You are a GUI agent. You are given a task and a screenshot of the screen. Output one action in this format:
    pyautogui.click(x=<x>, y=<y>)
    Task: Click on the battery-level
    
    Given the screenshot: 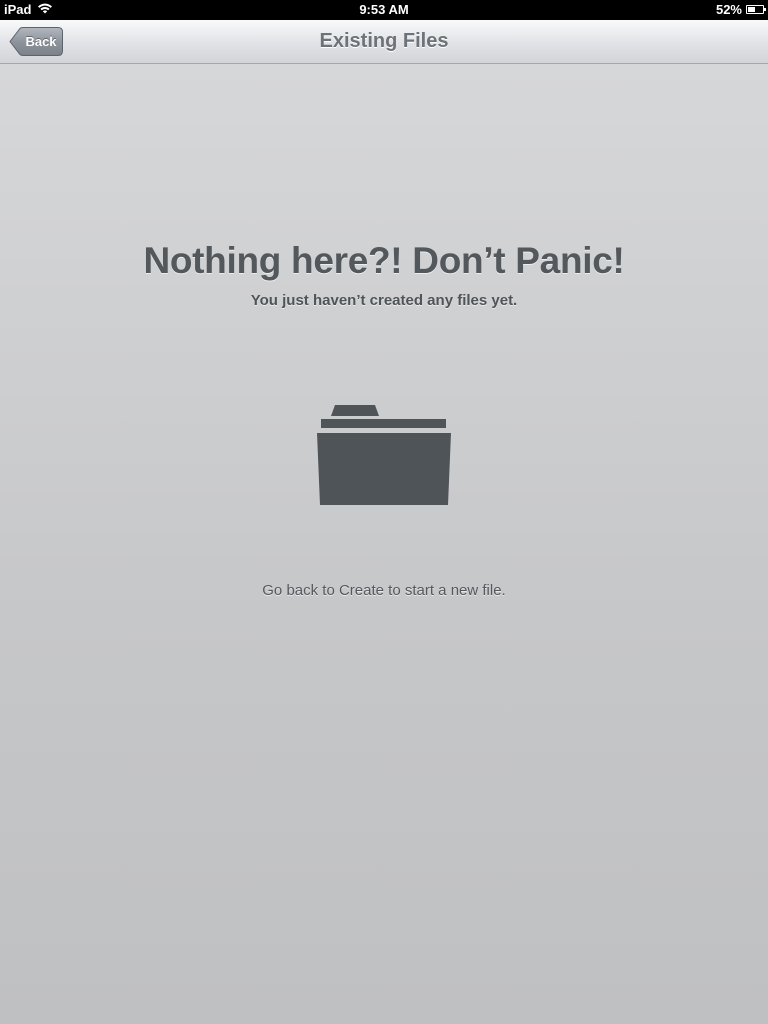 What is the action you would take?
    pyautogui.click(x=751, y=9)
    